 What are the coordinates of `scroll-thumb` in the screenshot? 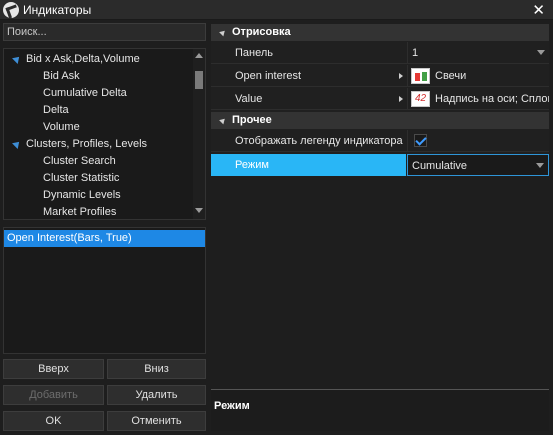 It's located at (199, 80).